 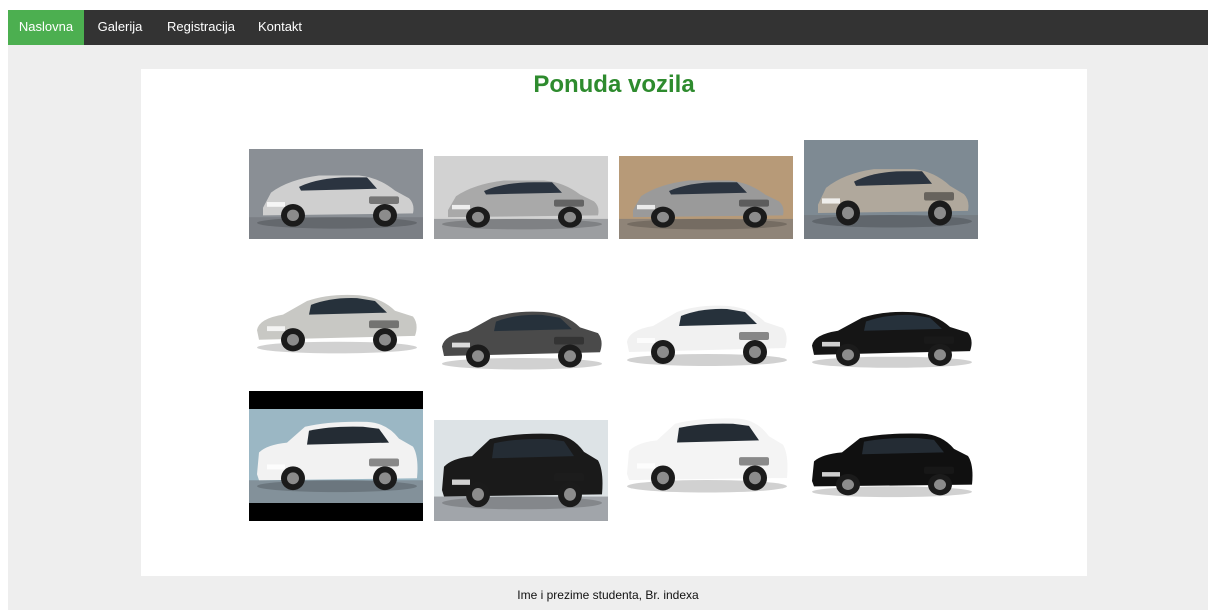 What do you see at coordinates (608, 595) in the screenshot?
I see `footer-text: Ime i prezime studenta, Br. indexa` at bounding box center [608, 595].